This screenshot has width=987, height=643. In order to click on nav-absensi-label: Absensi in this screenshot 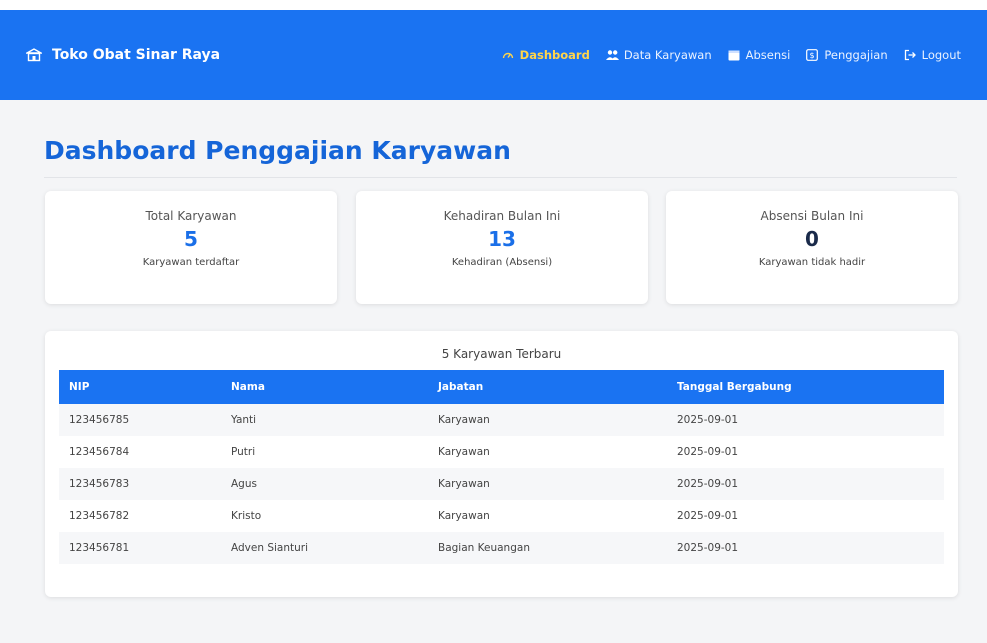, I will do `click(768, 55)`.